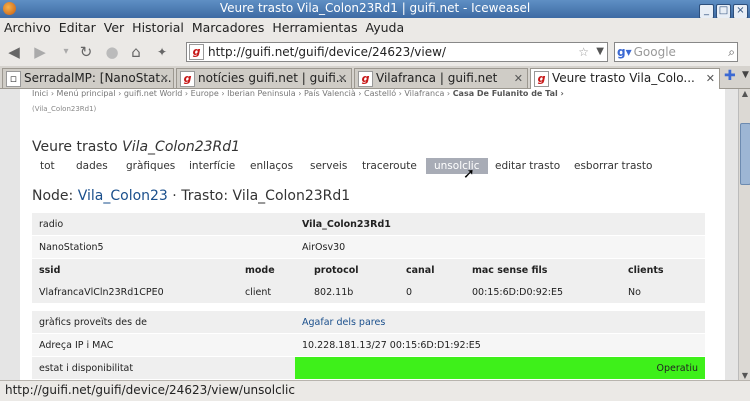  Describe the element at coordinates (730, 76) in the screenshot. I see `new-tab-icon: ✚` at that location.